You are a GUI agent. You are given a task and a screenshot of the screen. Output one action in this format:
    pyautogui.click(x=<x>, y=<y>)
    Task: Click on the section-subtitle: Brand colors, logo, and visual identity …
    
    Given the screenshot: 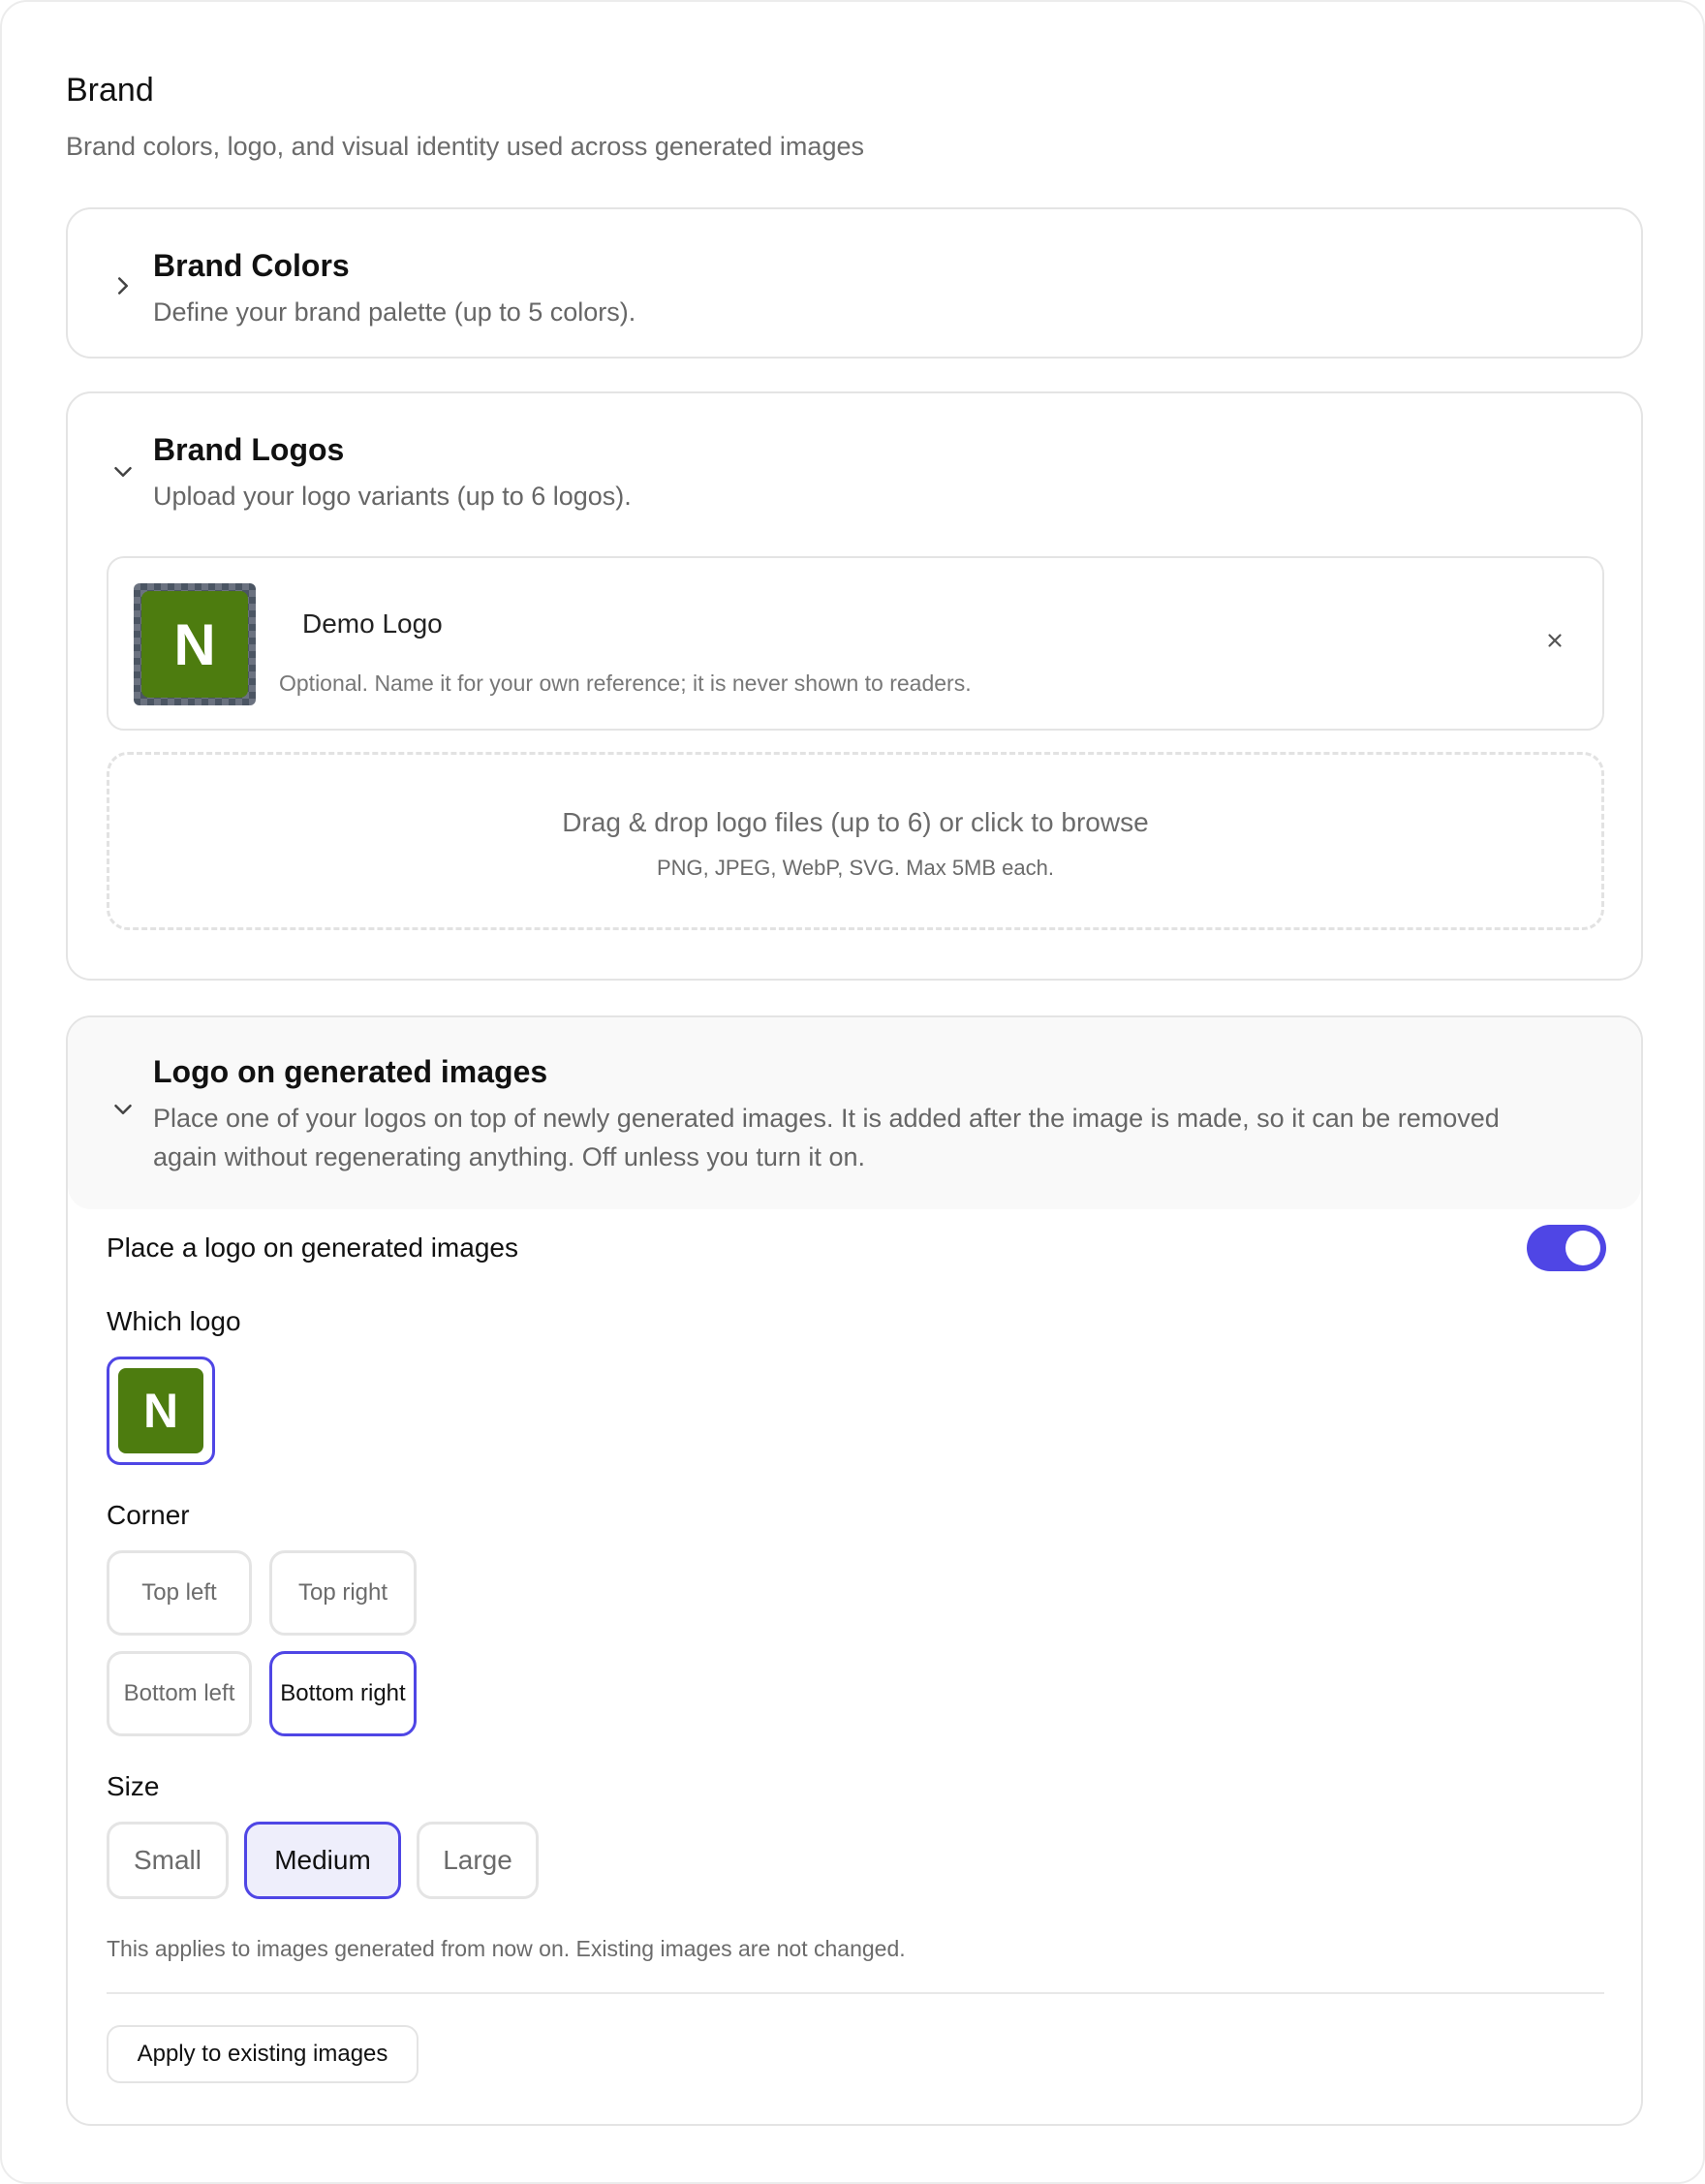 What is the action you would take?
    pyautogui.click(x=465, y=147)
    